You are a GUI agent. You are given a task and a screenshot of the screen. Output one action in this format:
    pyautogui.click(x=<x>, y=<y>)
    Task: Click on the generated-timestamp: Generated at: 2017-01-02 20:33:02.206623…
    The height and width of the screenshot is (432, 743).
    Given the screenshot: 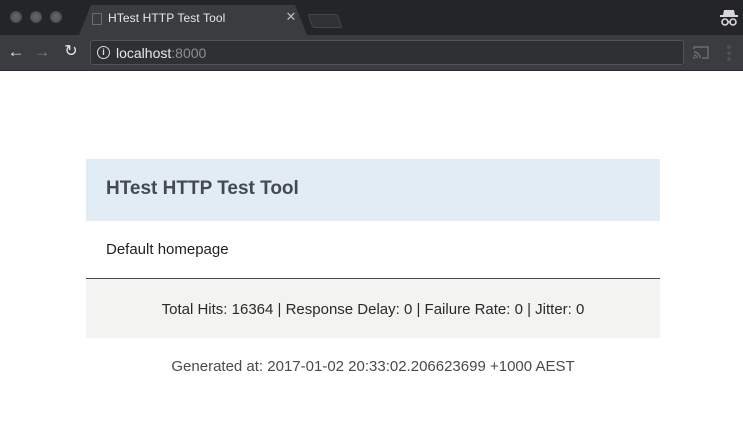 What is the action you would take?
    pyautogui.click(x=373, y=366)
    